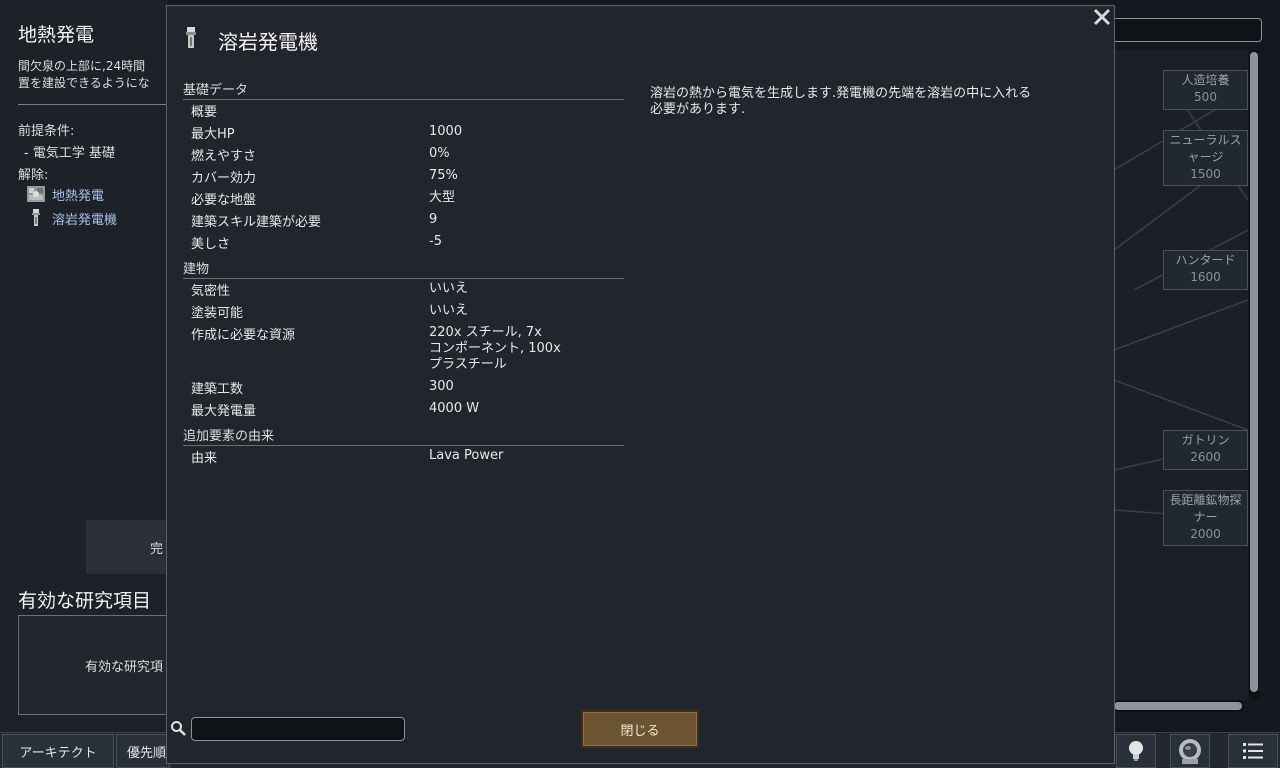 The width and height of the screenshot is (1280, 768). I want to click on tree-node-label: 人造培養, so click(1205, 80).